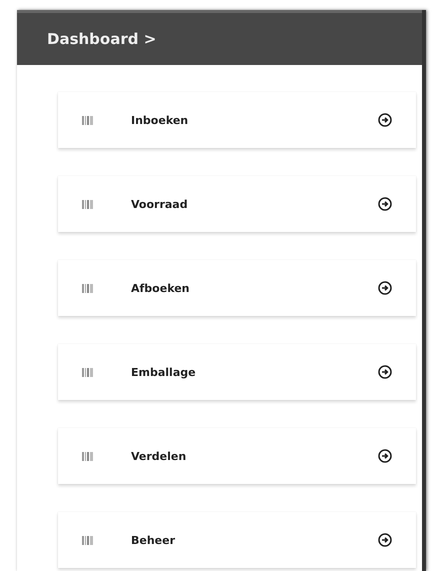 The width and height of the screenshot is (432, 571). Describe the element at coordinates (237, 456) in the screenshot. I see `menu-card: Verdelen` at that location.